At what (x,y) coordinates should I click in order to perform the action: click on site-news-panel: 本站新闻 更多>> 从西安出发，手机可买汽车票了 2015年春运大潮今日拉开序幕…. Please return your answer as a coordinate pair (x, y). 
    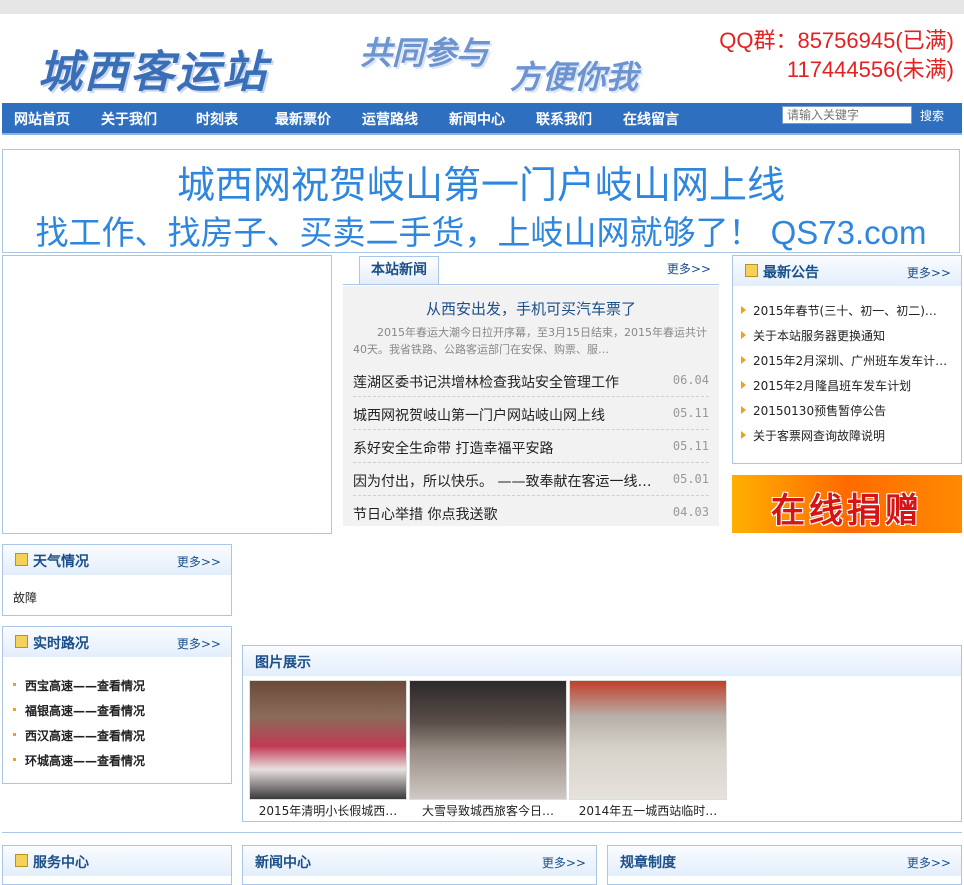
    Looking at the image, I should click on (531, 391).